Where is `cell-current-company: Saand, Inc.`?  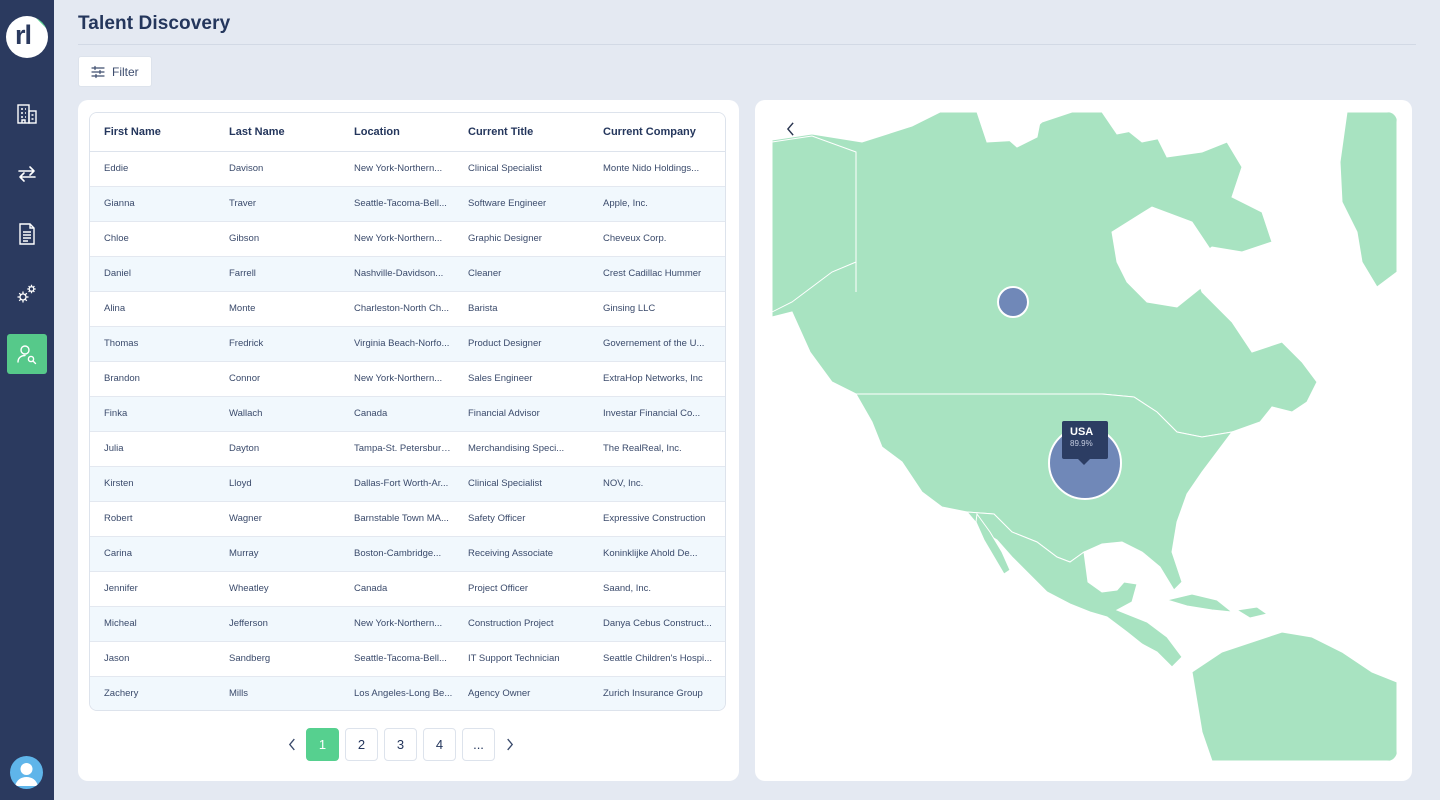 cell-current-company: Saand, Inc. is located at coordinates (657, 589).